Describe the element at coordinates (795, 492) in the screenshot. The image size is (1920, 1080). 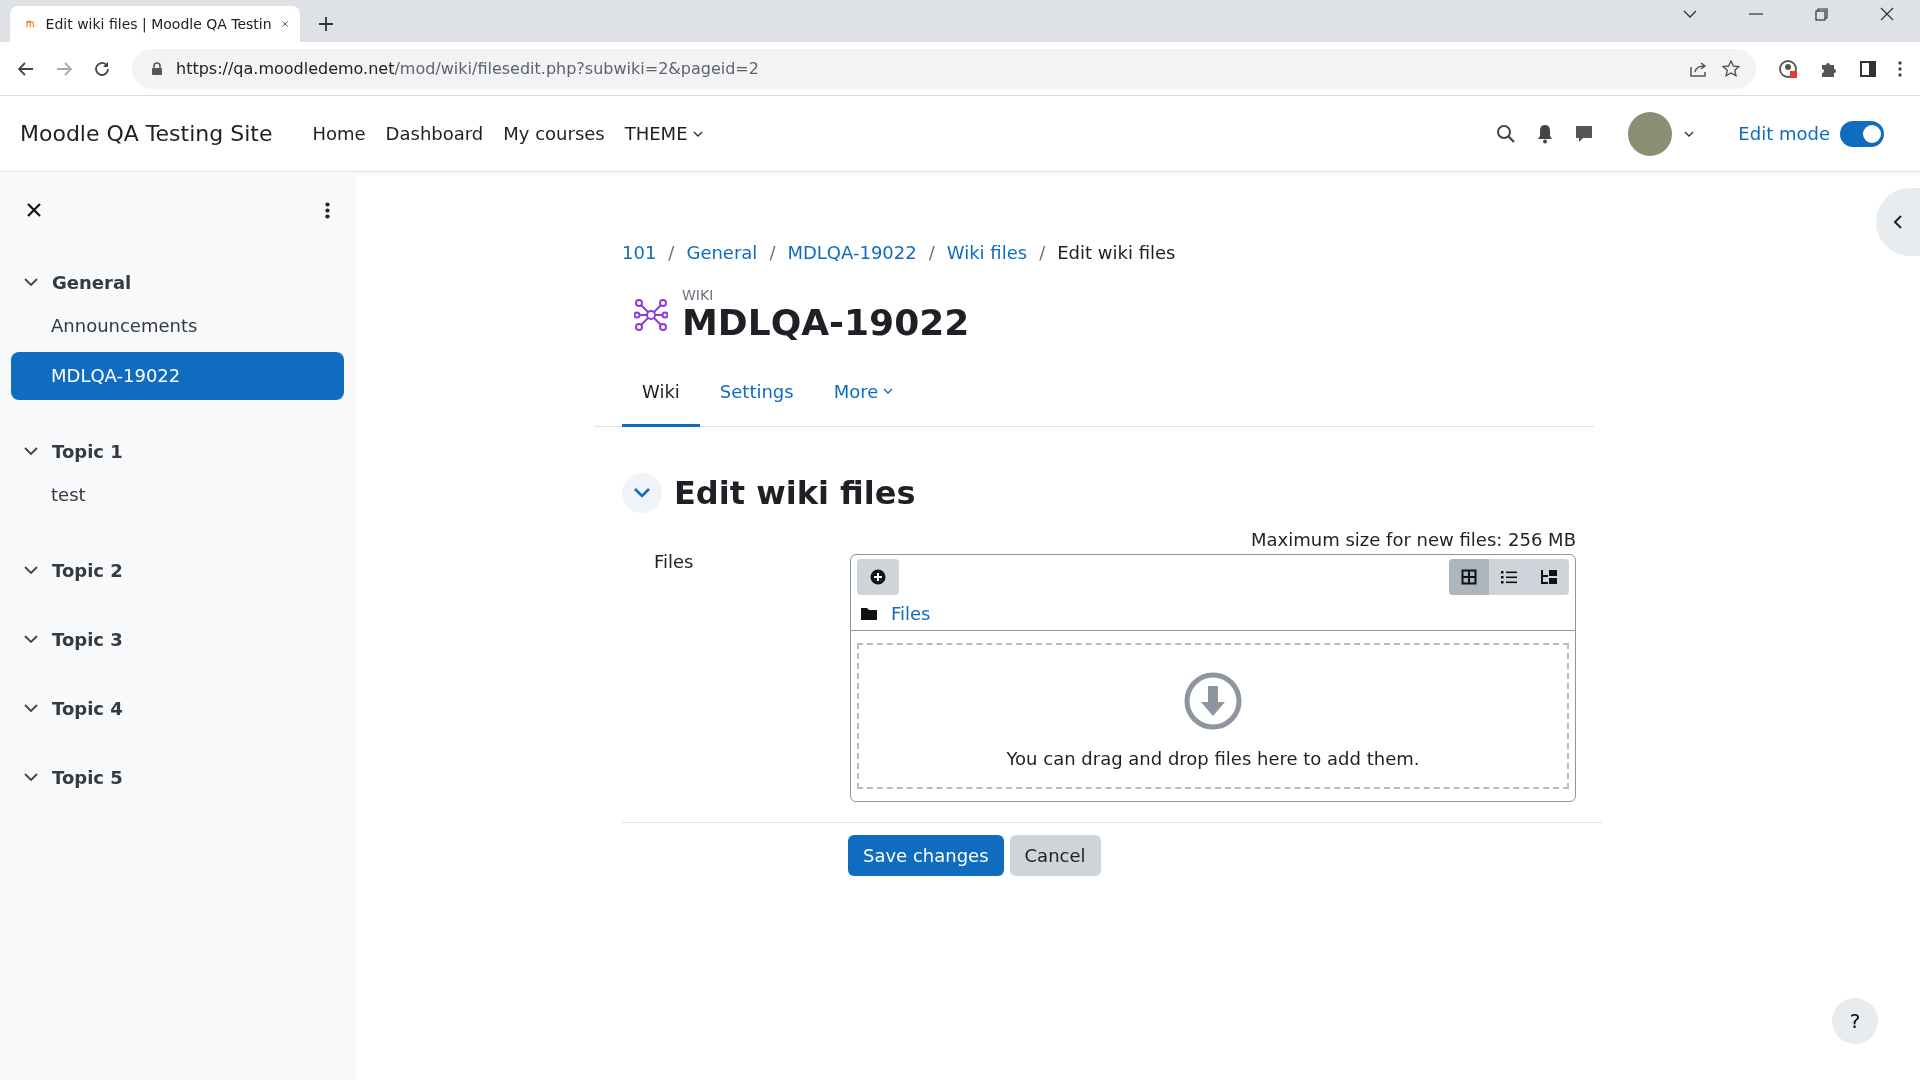
I see `section-heading: Edit wiki files` at that location.